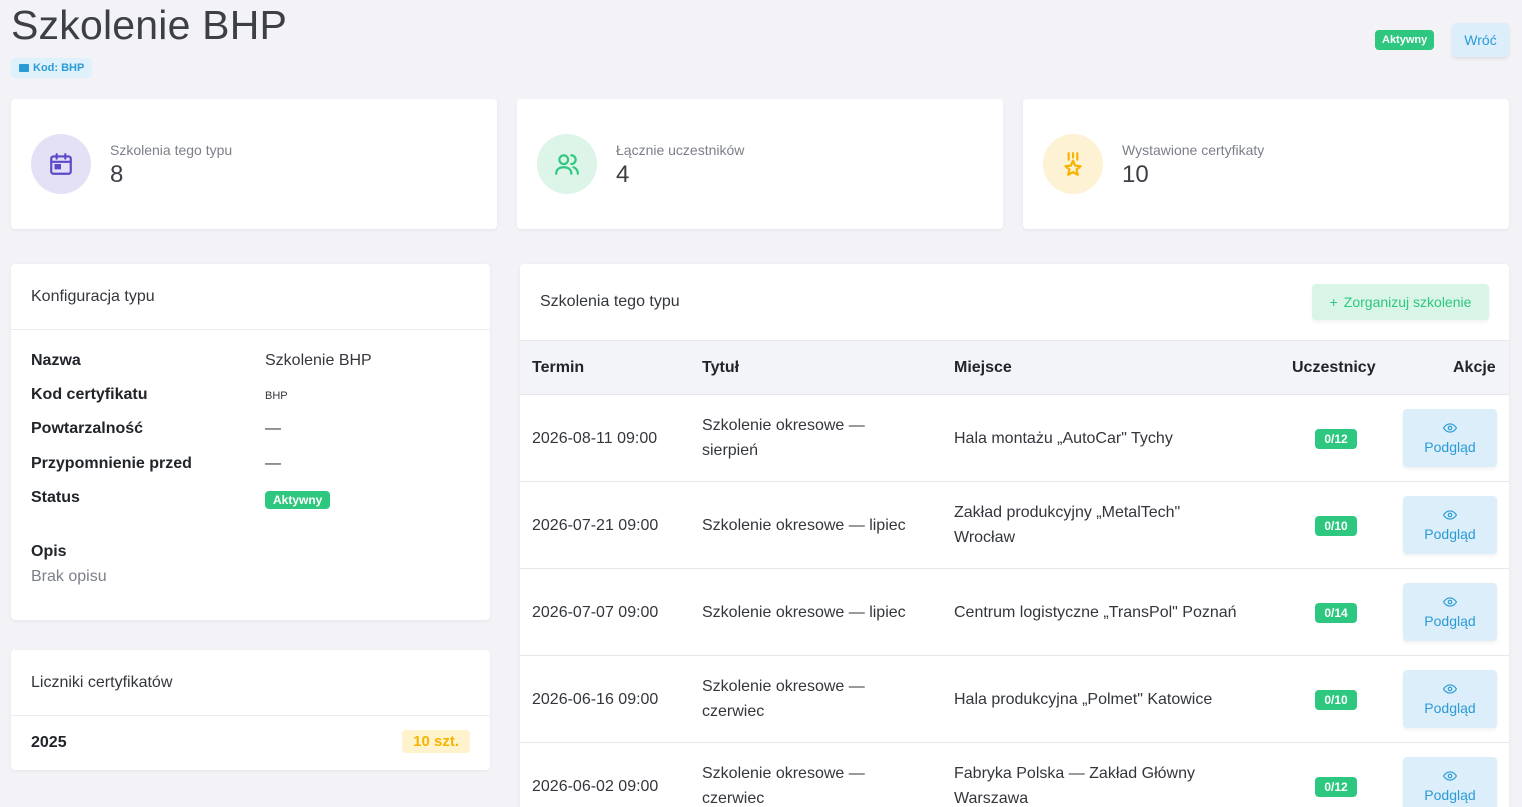  I want to click on cell-place: Centrum logistyczne „TransPol" Poznań, so click(1095, 612).